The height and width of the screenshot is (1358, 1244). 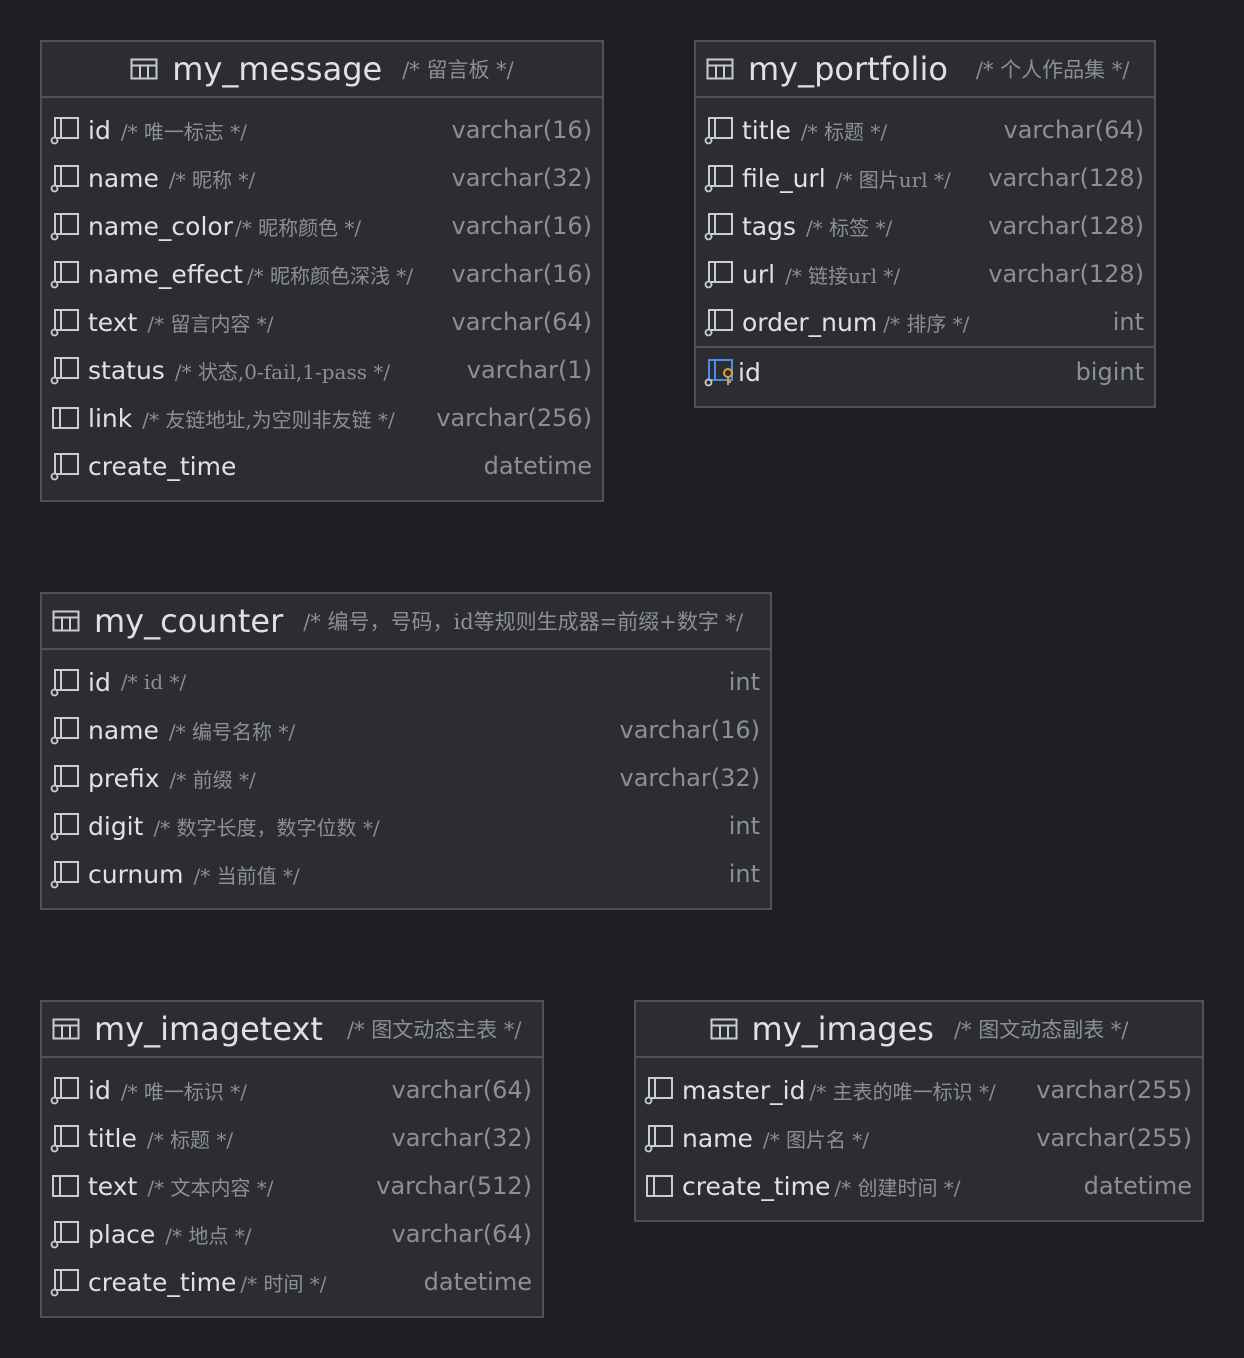 I want to click on column-row: status /* 状态,0-fail,1-pass */ varchar(1), so click(x=322, y=370).